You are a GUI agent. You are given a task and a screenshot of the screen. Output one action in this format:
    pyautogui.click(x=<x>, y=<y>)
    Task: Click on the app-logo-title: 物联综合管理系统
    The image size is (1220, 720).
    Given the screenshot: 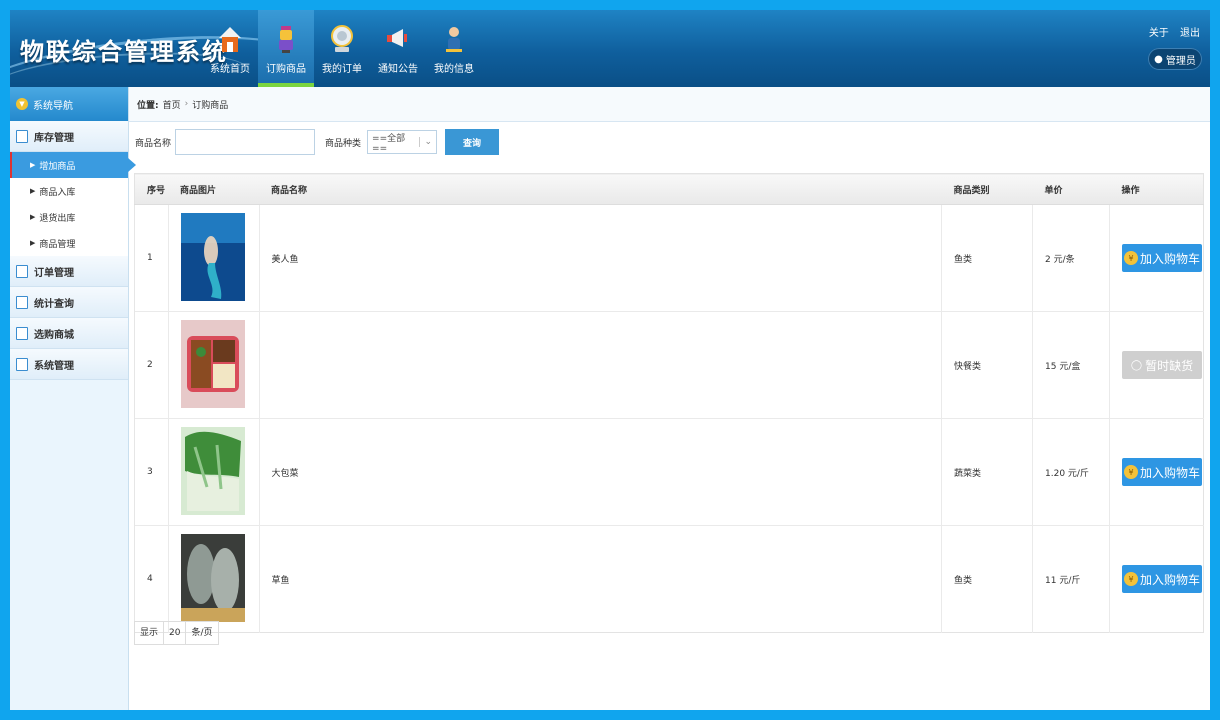 What is the action you would take?
    pyautogui.click(x=124, y=52)
    